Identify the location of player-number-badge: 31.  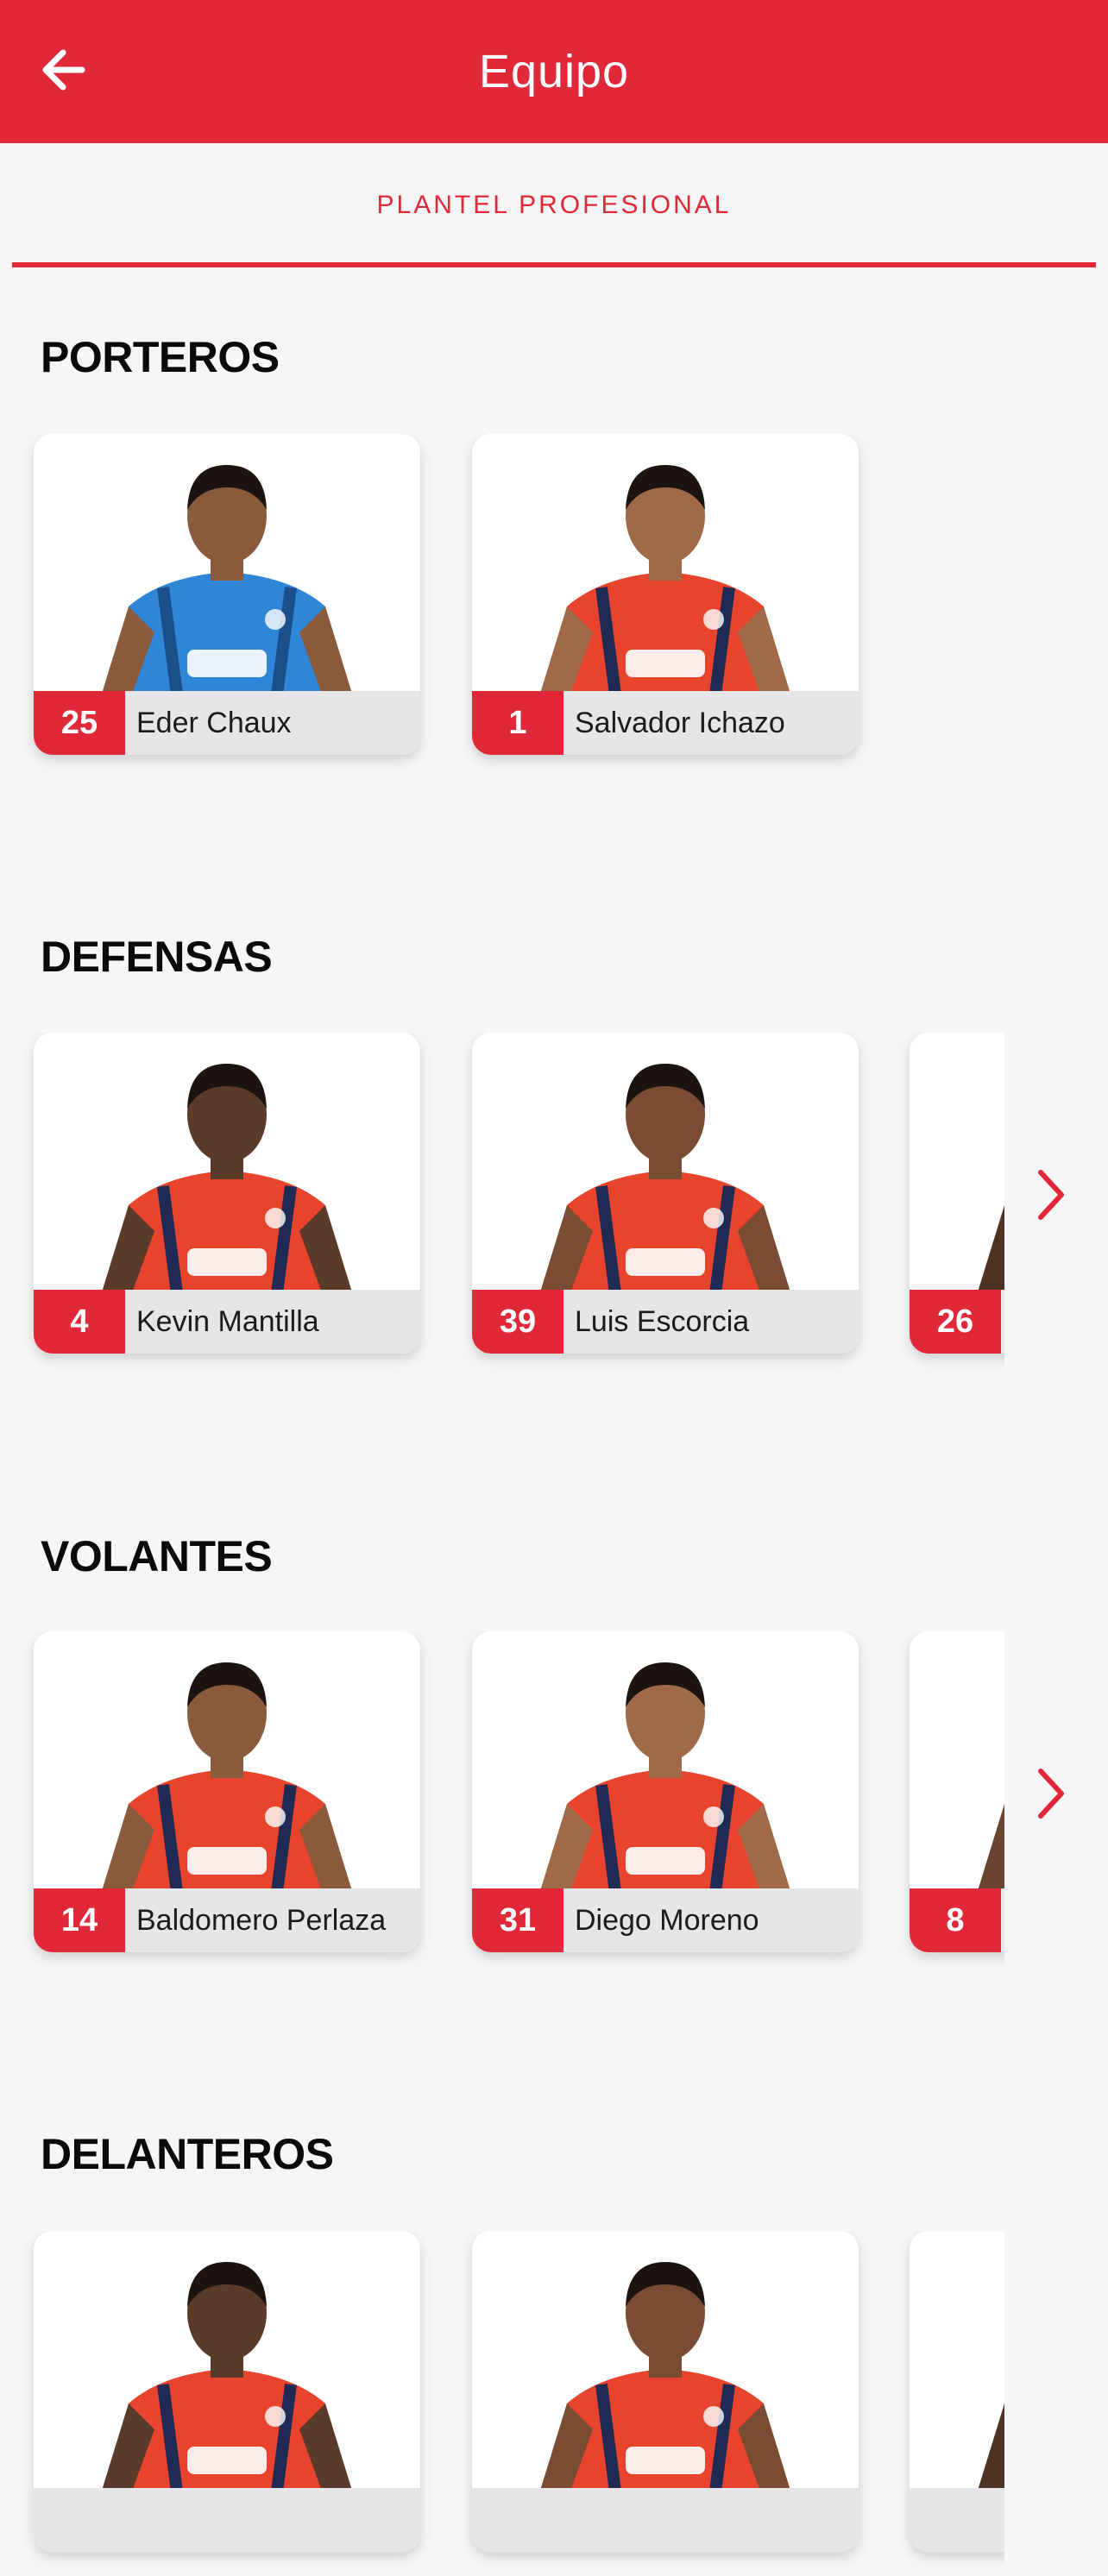
(517, 1920).